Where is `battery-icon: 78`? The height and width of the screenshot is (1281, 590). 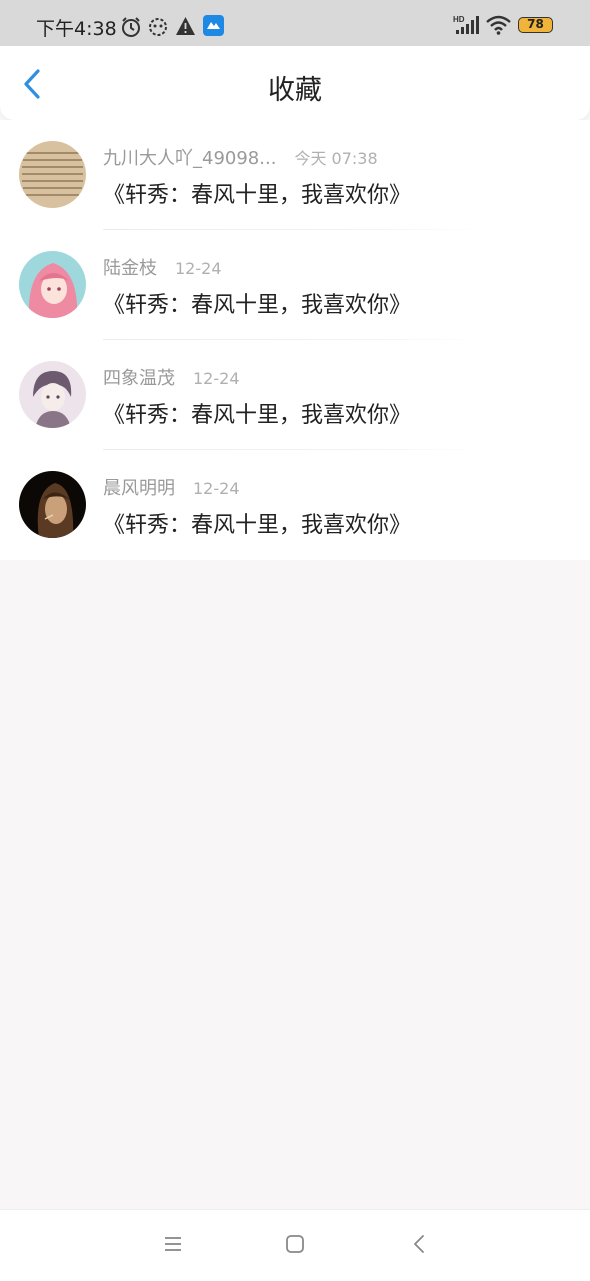 battery-icon: 78 is located at coordinates (535, 25).